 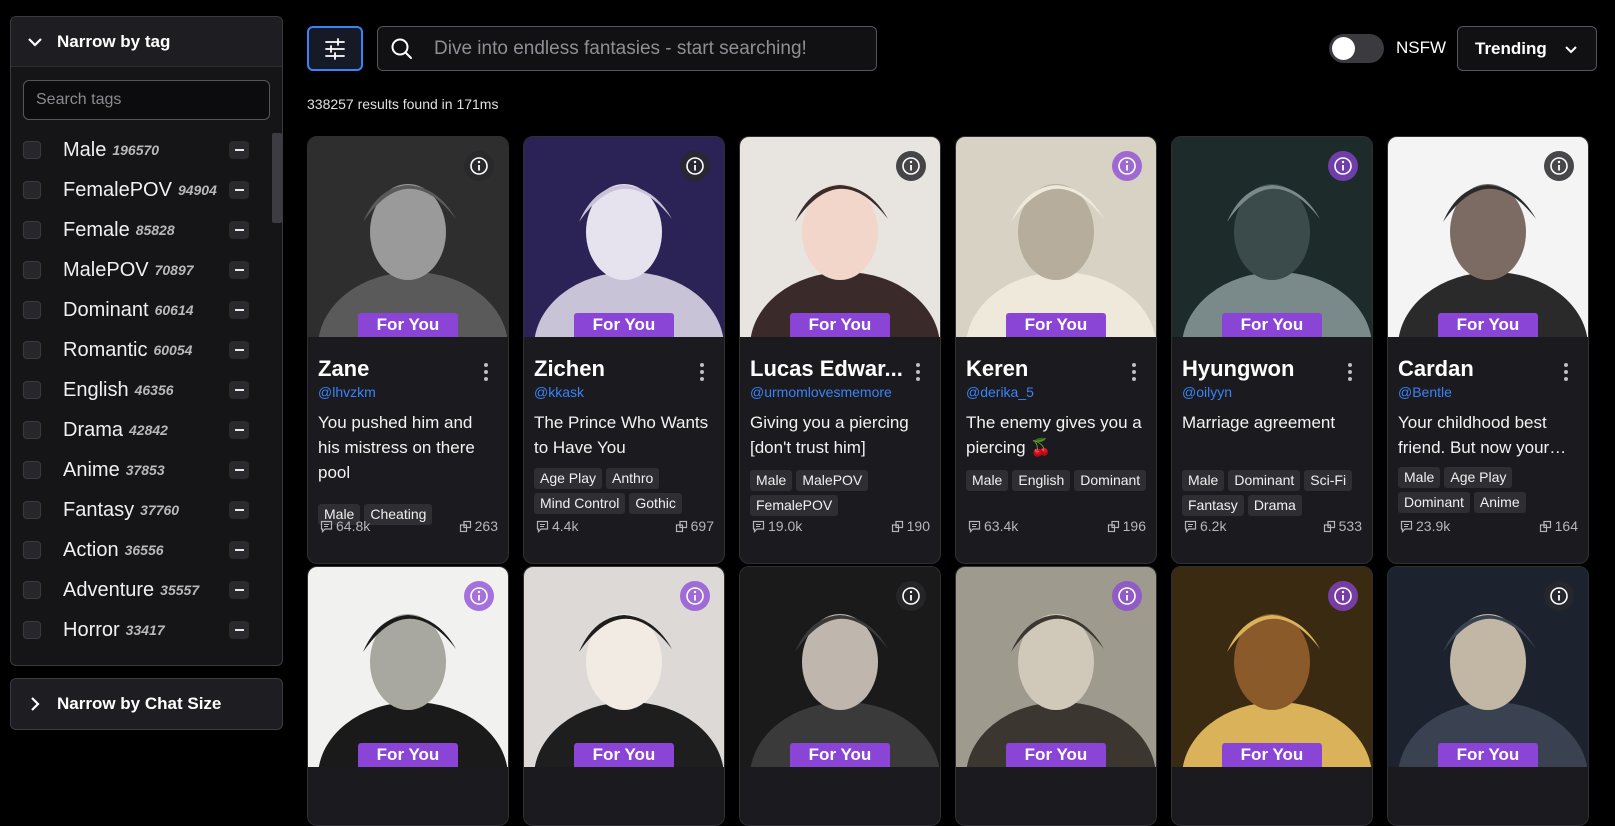 I want to click on character-name: Zane, so click(x=398, y=369).